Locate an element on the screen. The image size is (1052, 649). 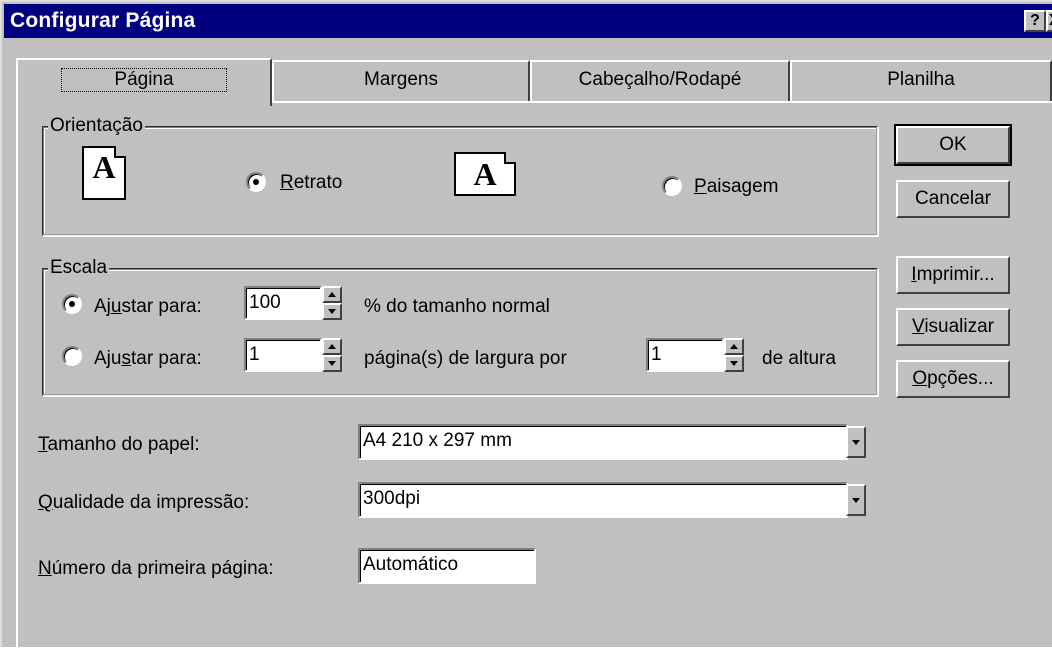
tab-cabecalho-rodape: Cabeçalho/Rodapé is located at coordinates (660, 81).